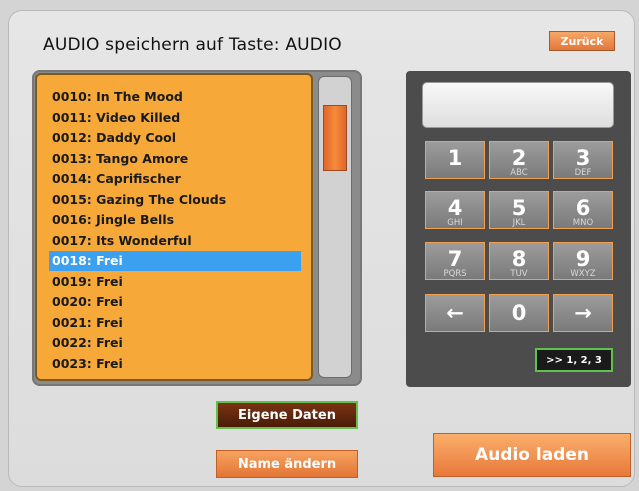  I want to click on list-item: 0016: Jingle Bells, so click(175, 220).